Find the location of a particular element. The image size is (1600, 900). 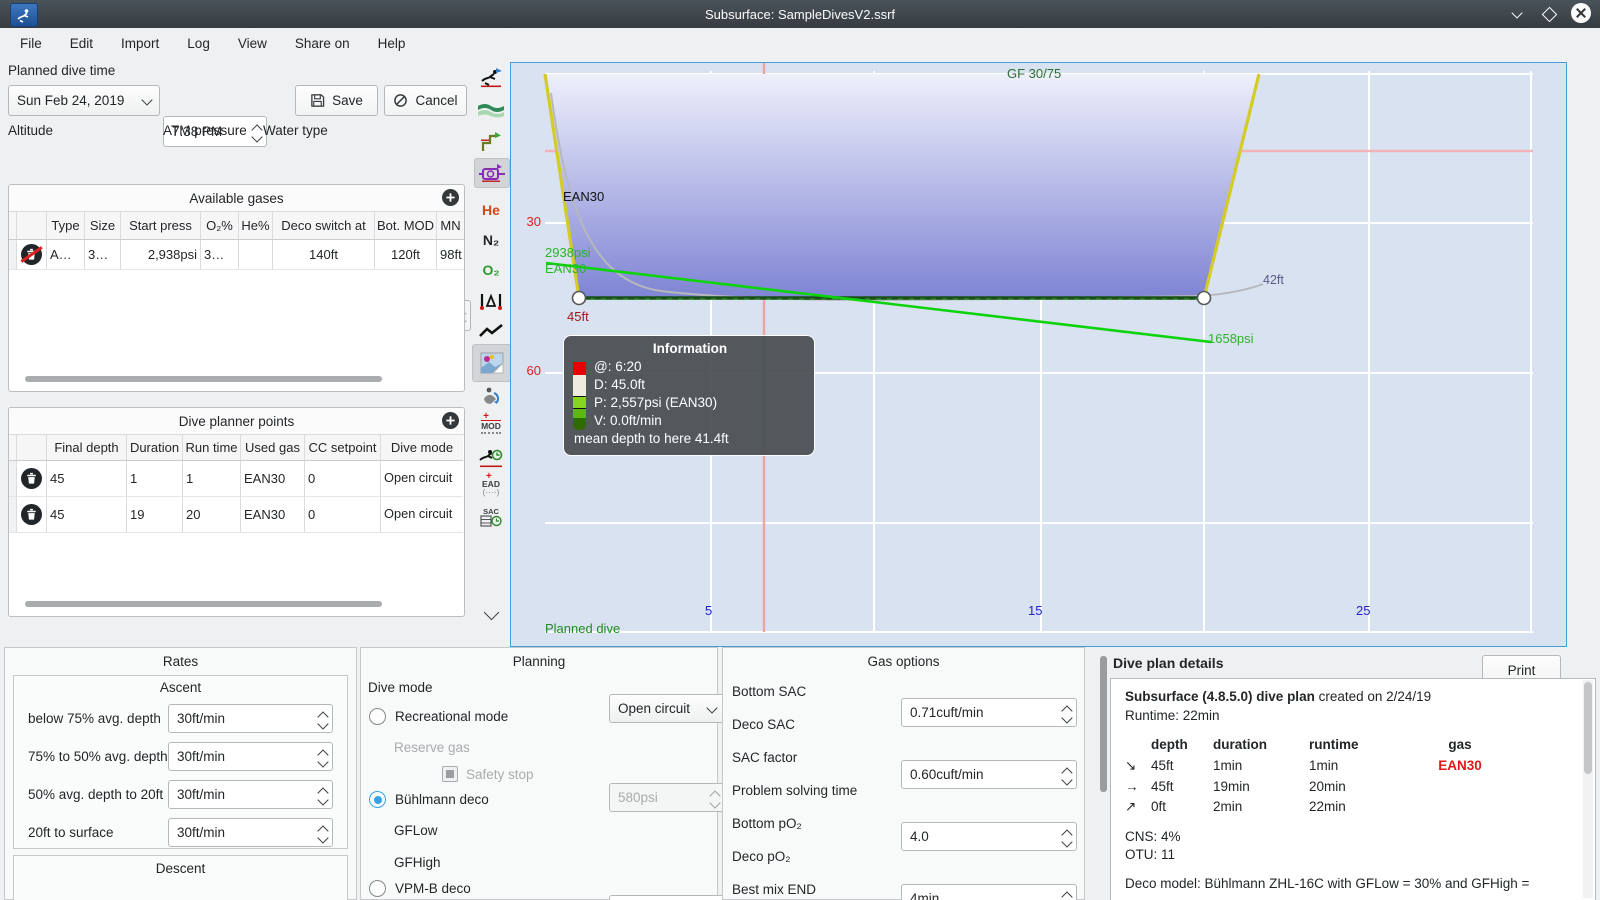

col-cc-setpoint: CC setpoint is located at coordinates (343, 448).